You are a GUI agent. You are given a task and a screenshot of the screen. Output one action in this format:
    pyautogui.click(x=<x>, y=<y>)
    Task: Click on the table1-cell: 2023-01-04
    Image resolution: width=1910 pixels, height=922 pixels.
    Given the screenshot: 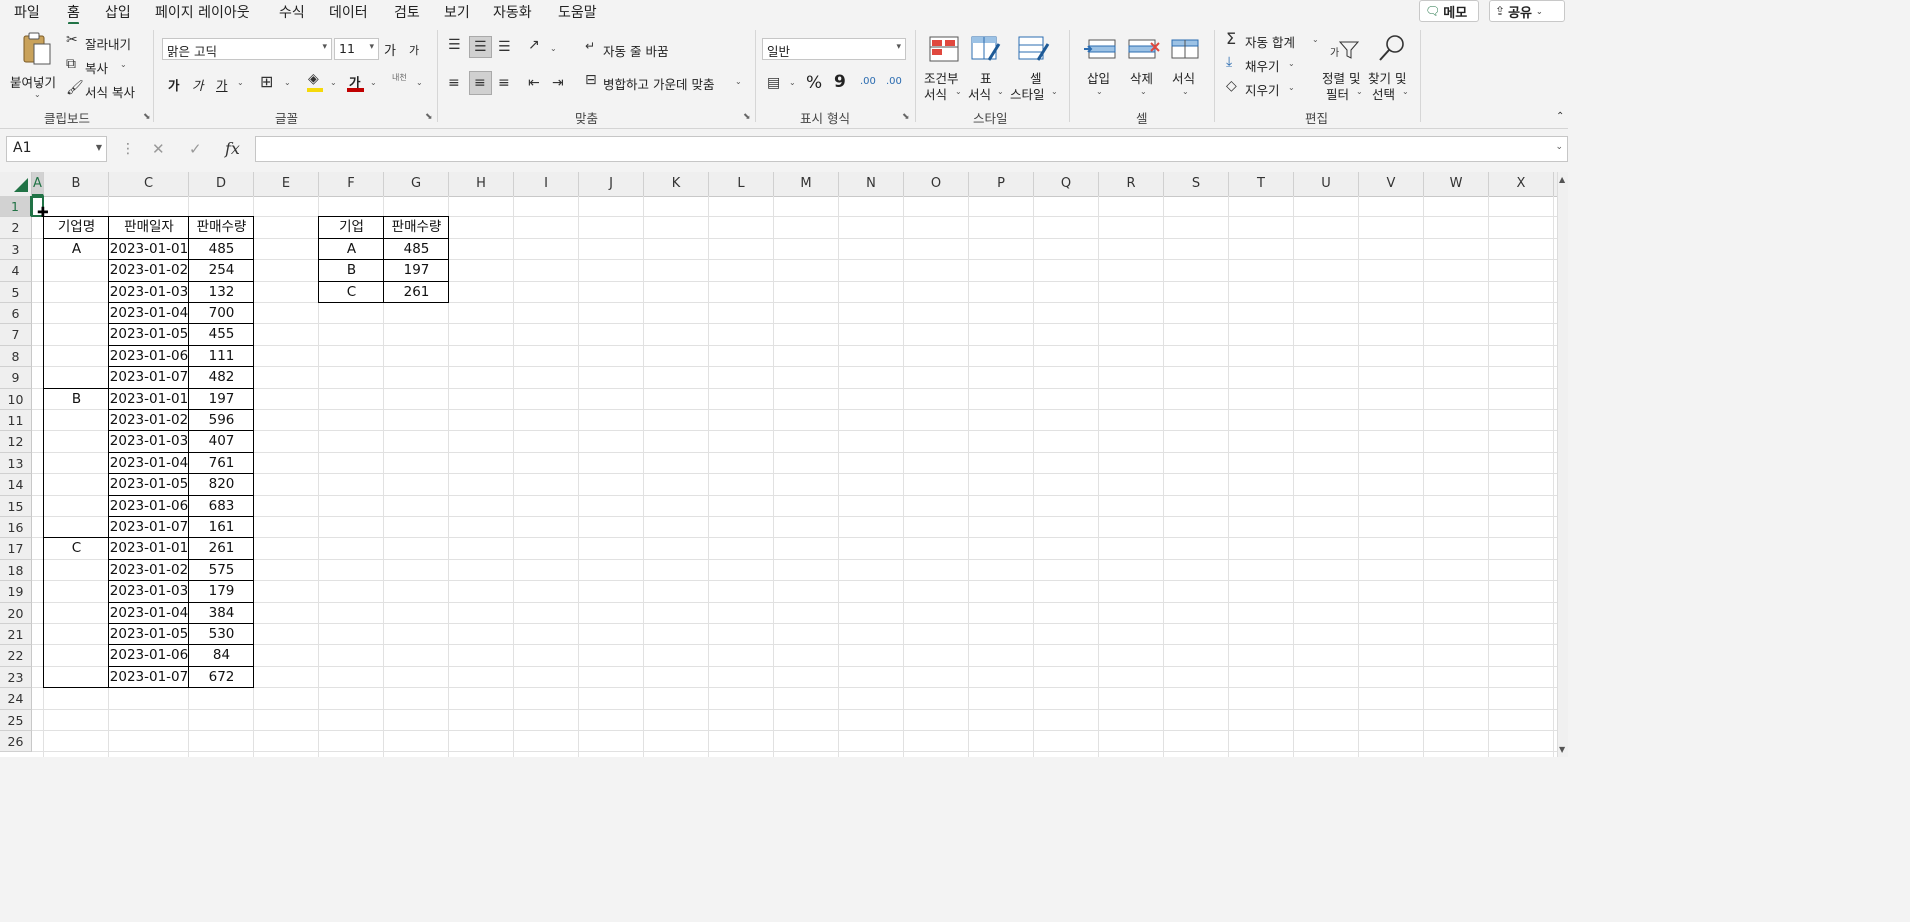 What is the action you would take?
    pyautogui.click(x=149, y=463)
    